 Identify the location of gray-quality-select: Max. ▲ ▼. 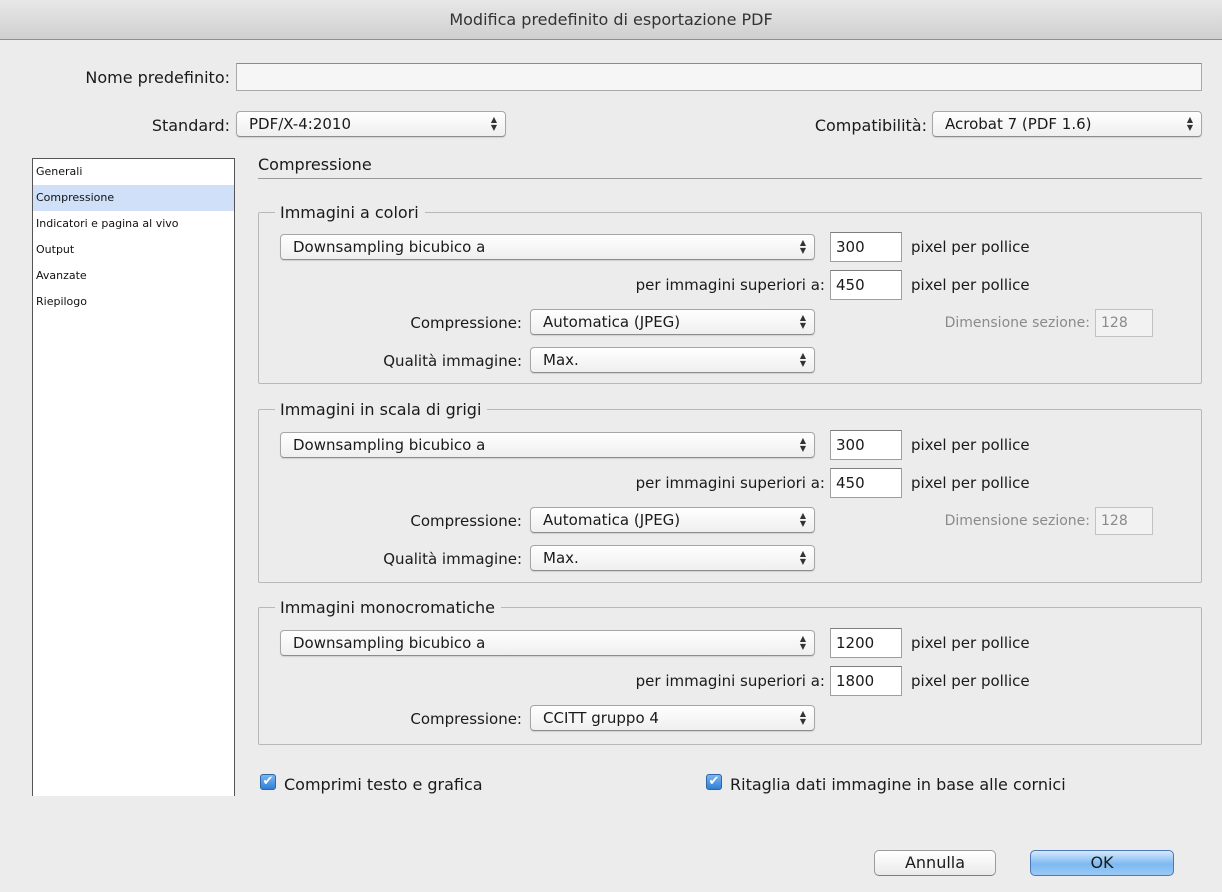
(672, 558).